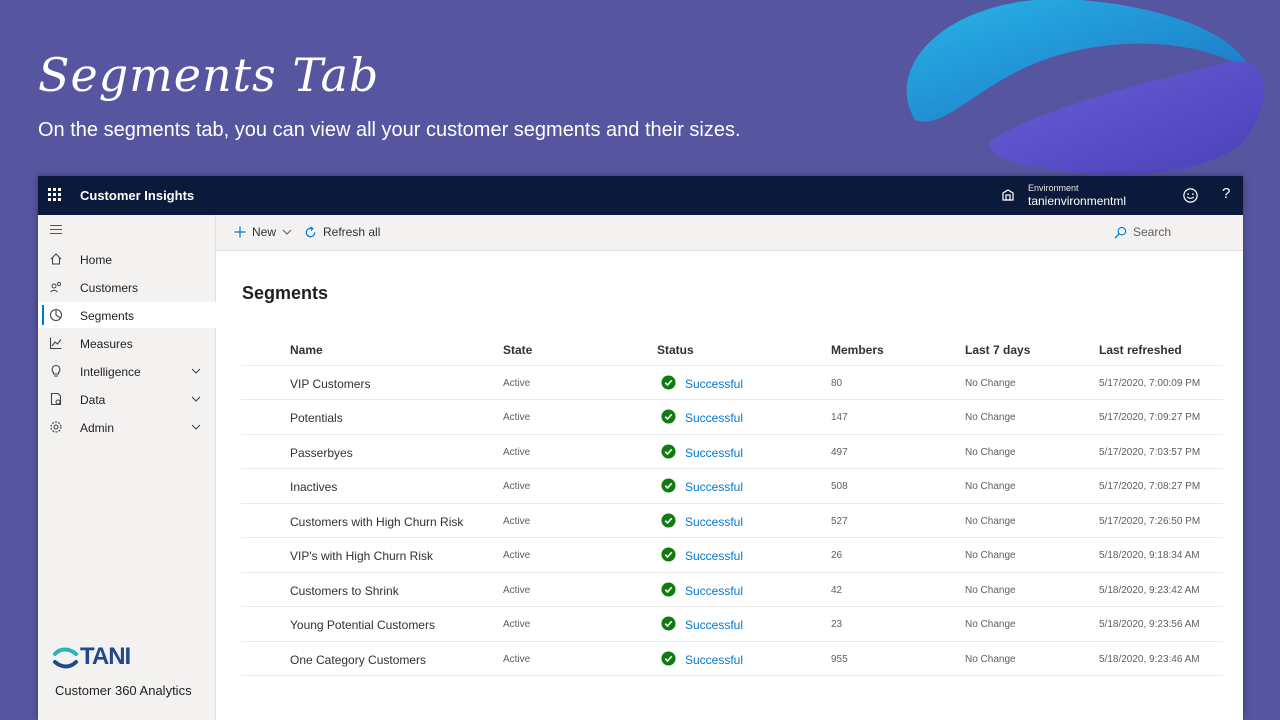 This screenshot has height=720, width=1280. I want to click on members-cell: 955, so click(839, 659).